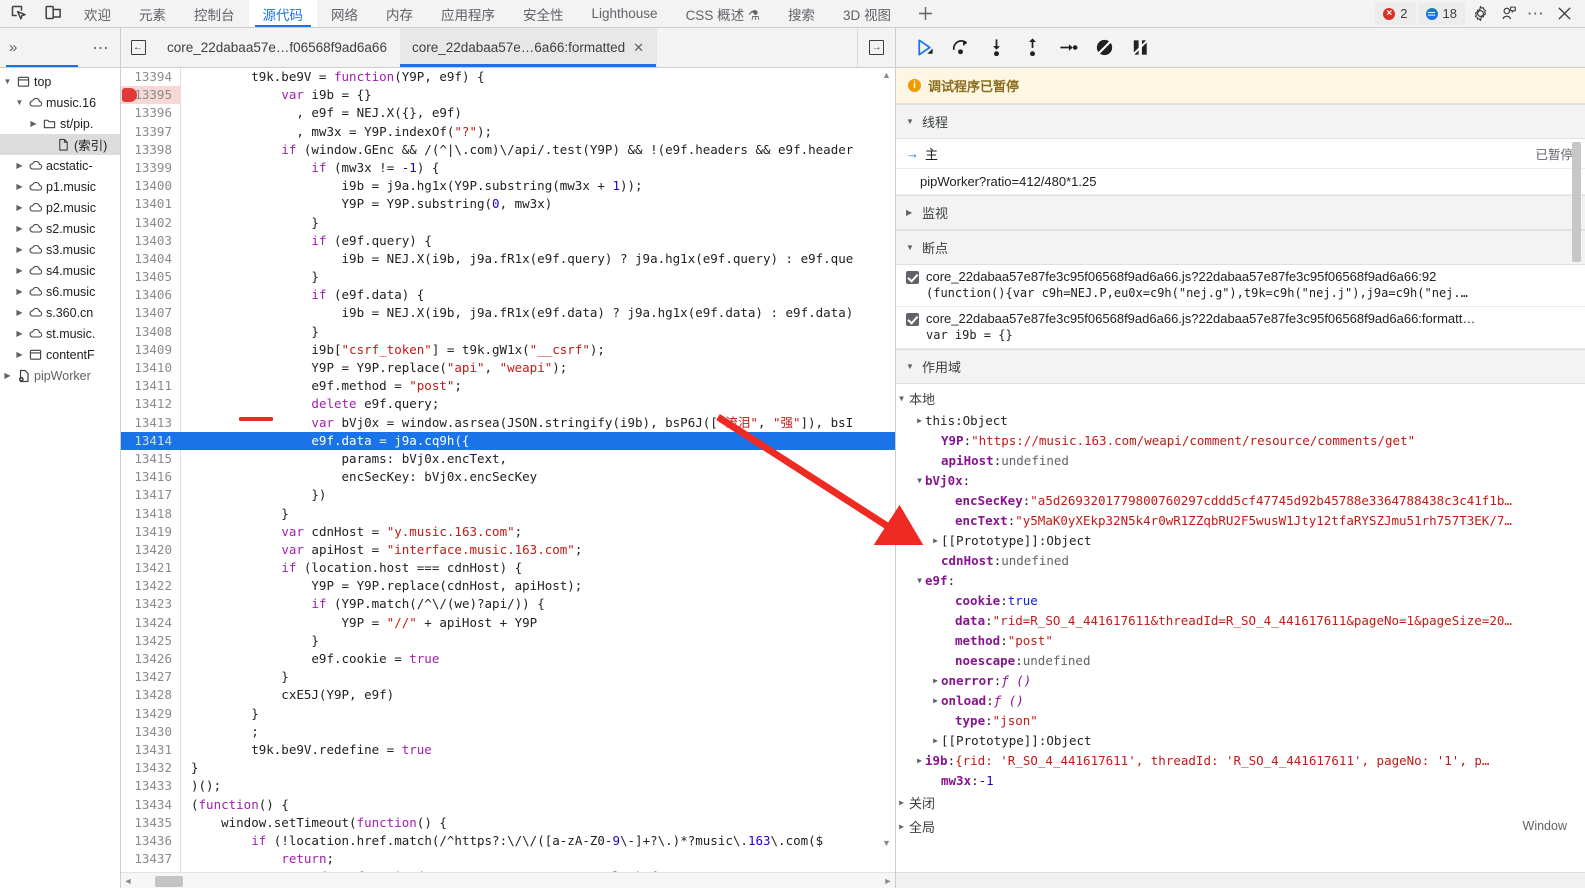  Describe the element at coordinates (801, 13) in the screenshot. I see `tab-search: 搜索` at that location.